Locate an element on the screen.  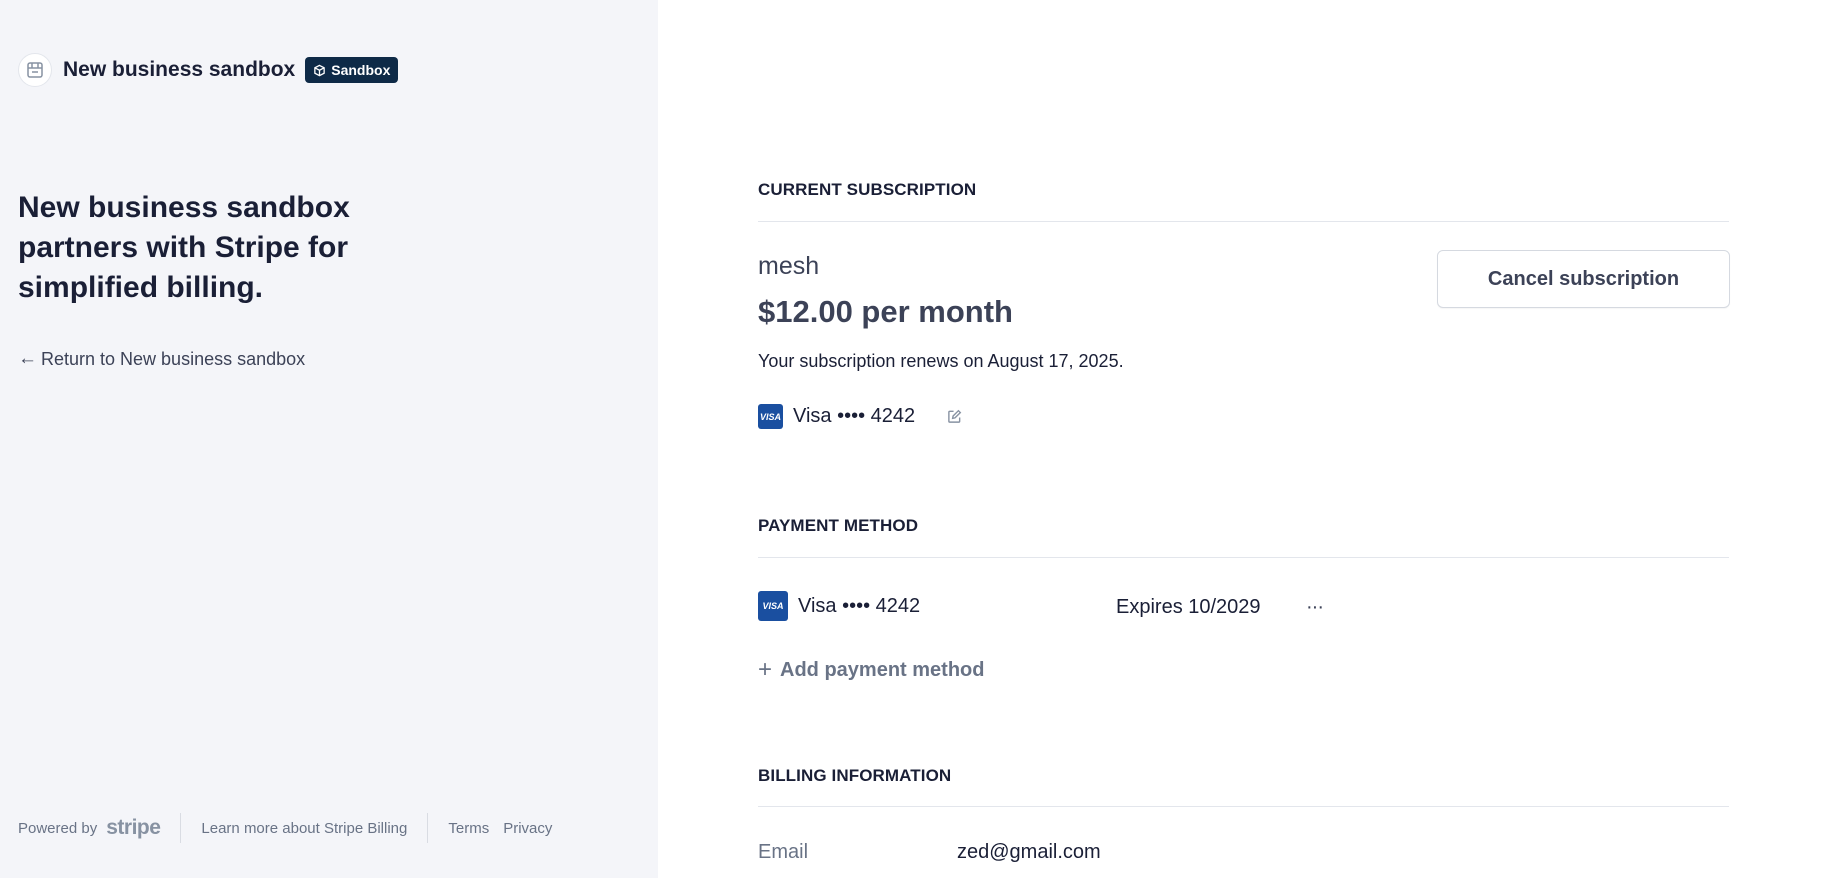
email-value: zed@gmail.com is located at coordinates (1029, 852).